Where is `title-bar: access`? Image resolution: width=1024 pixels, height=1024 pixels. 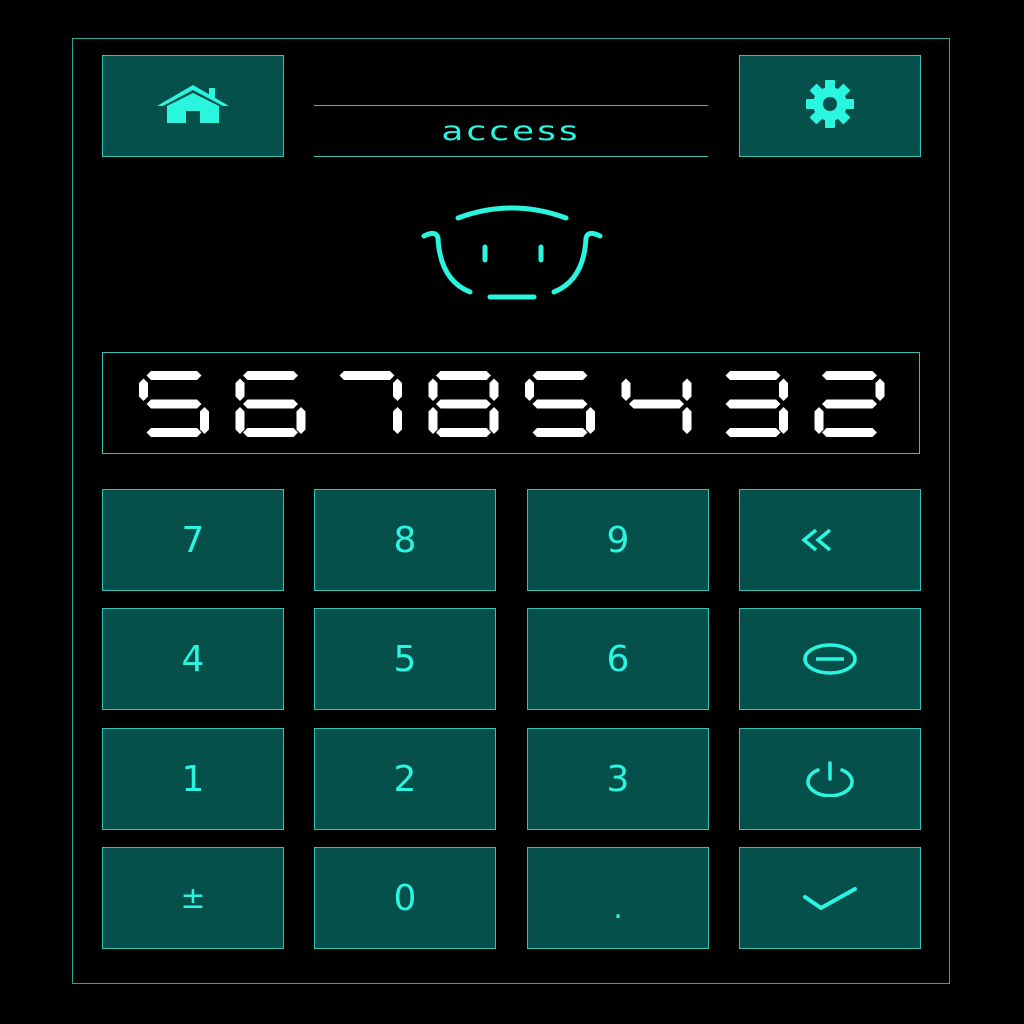 title-bar: access is located at coordinates (511, 131).